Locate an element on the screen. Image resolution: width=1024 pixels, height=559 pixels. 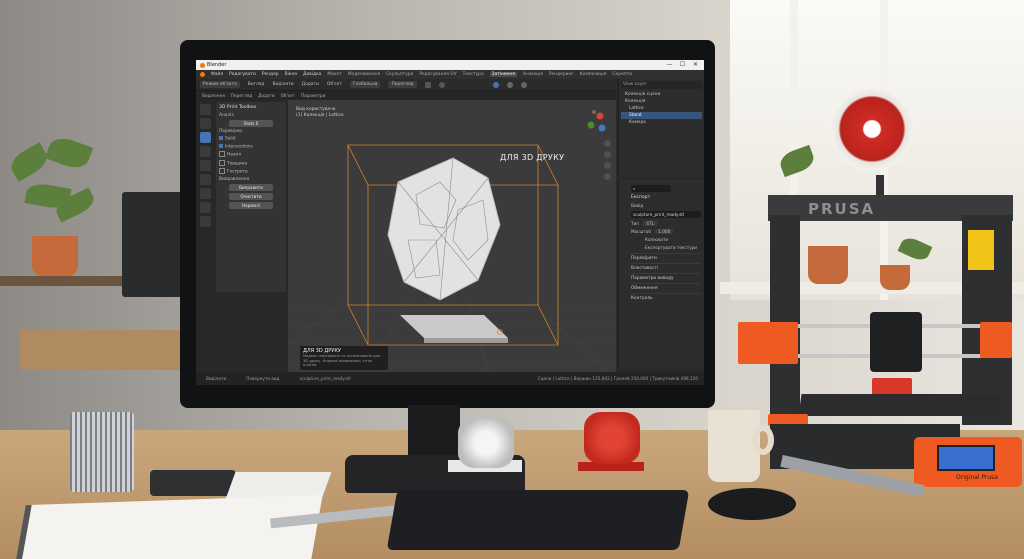
viewport-nav-buttons is located at coordinates (607, 160).